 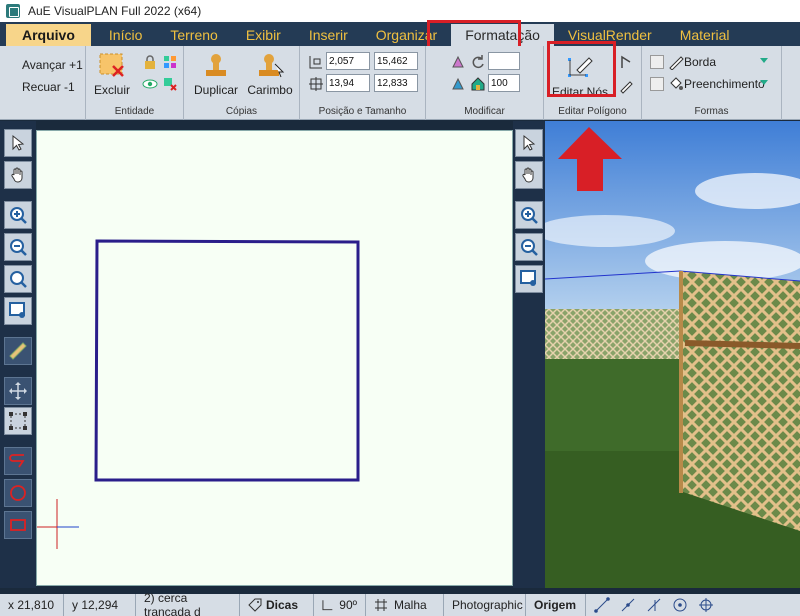 I want to click on pos-x-field, so click(x=348, y=61).